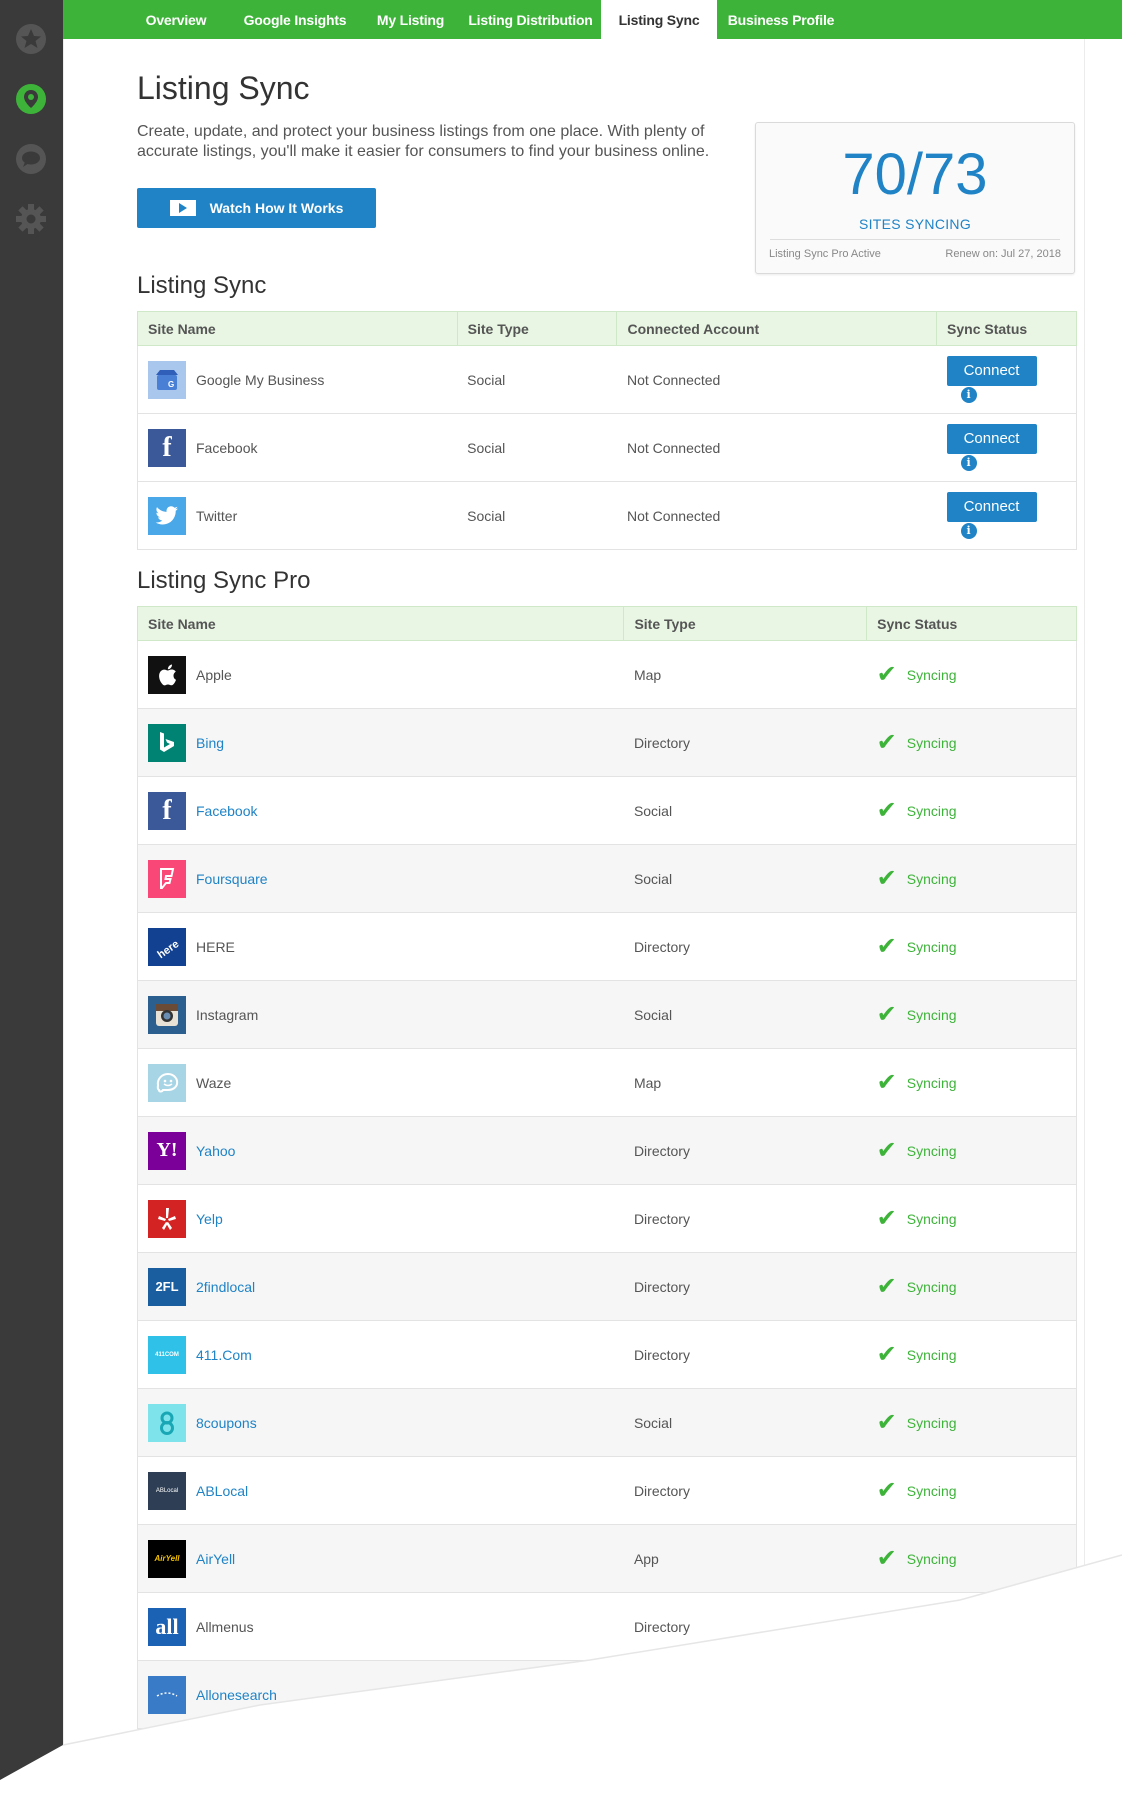 The width and height of the screenshot is (1122, 1794). Describe the element at coordinates (31, 219) in the screenshot. I see `gear-icon` at that location.